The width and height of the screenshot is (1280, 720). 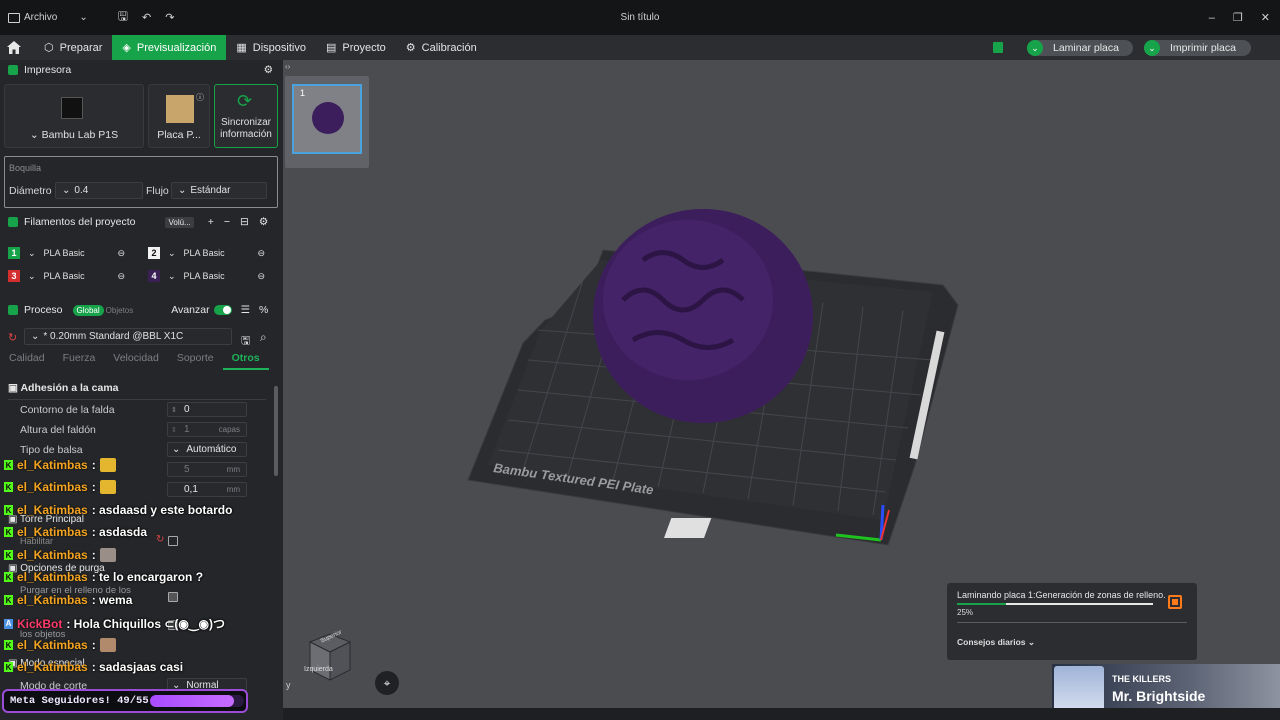 I want to click on subtab-soporte: Soporte, so click(x=195, y=361).